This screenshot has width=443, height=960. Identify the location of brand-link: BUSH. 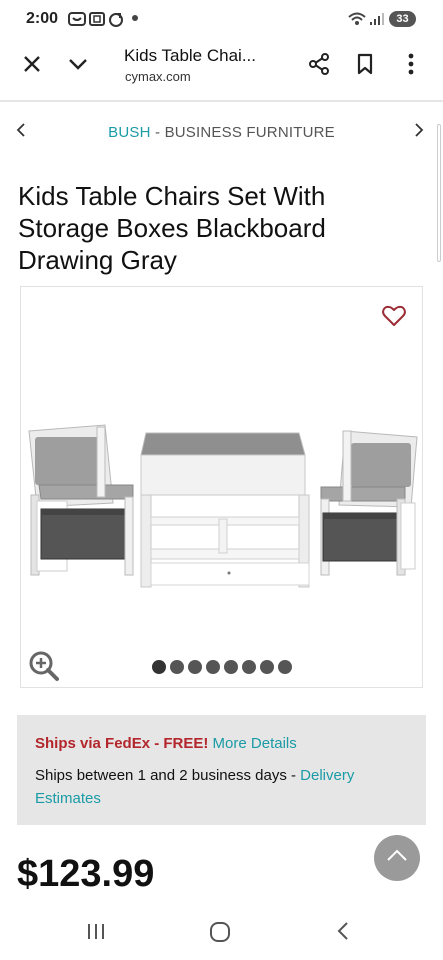
(129, 132).